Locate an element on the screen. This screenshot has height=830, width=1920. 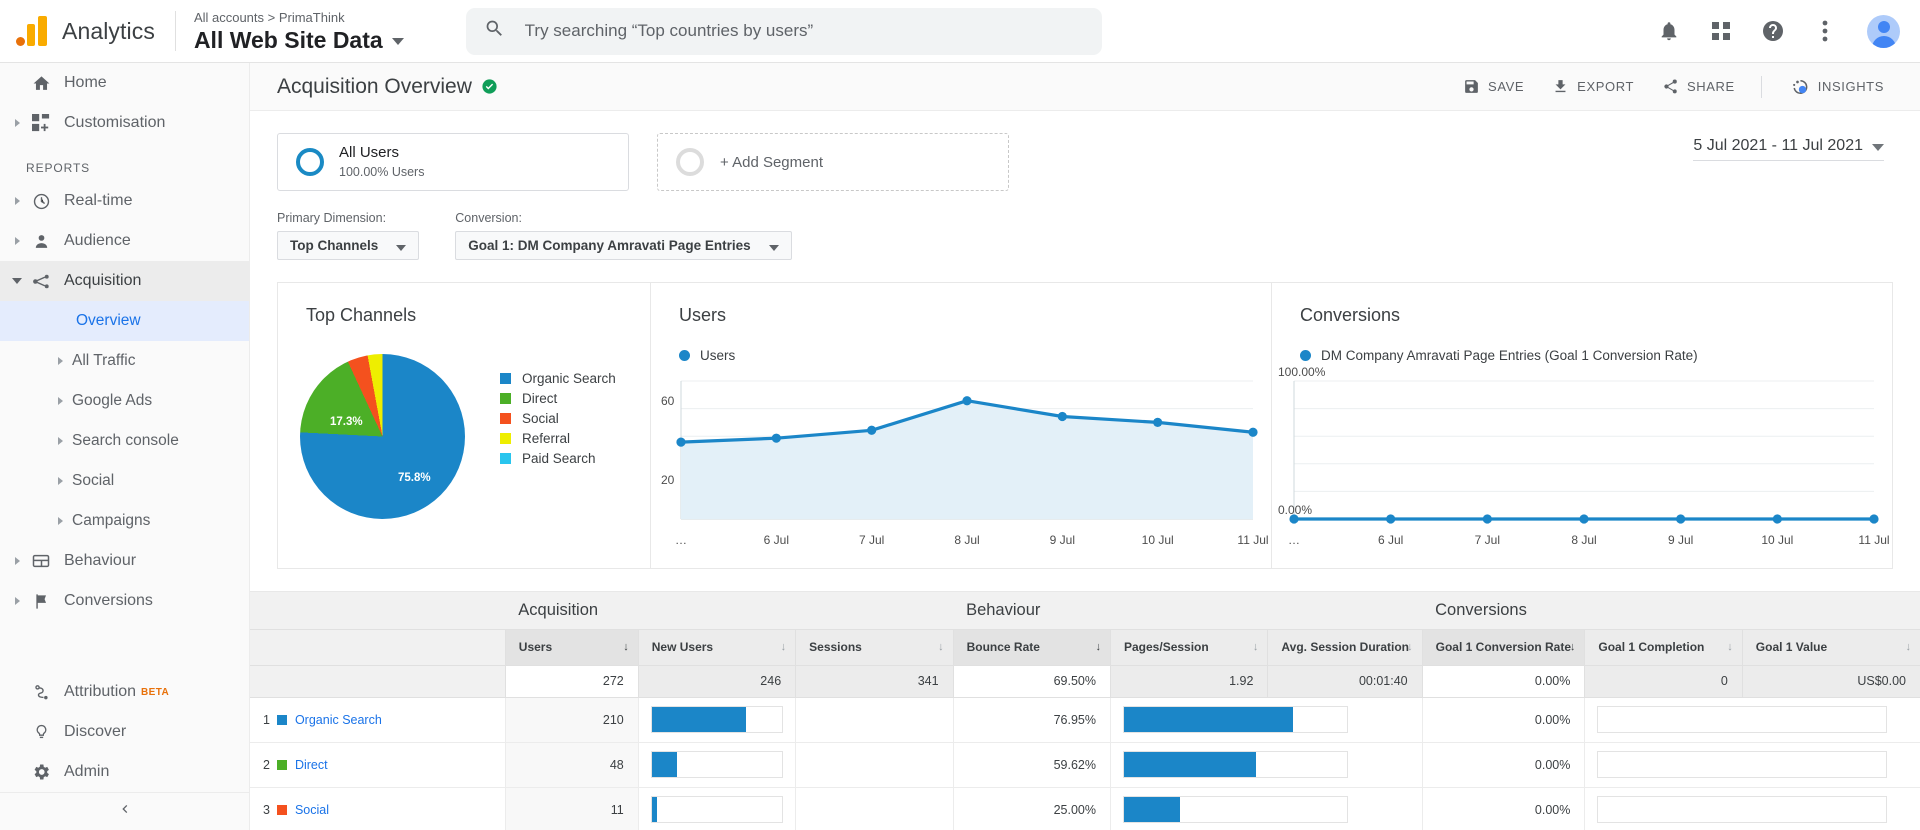
column-header-users: Users ↓ is located at coordinates (571, 647).